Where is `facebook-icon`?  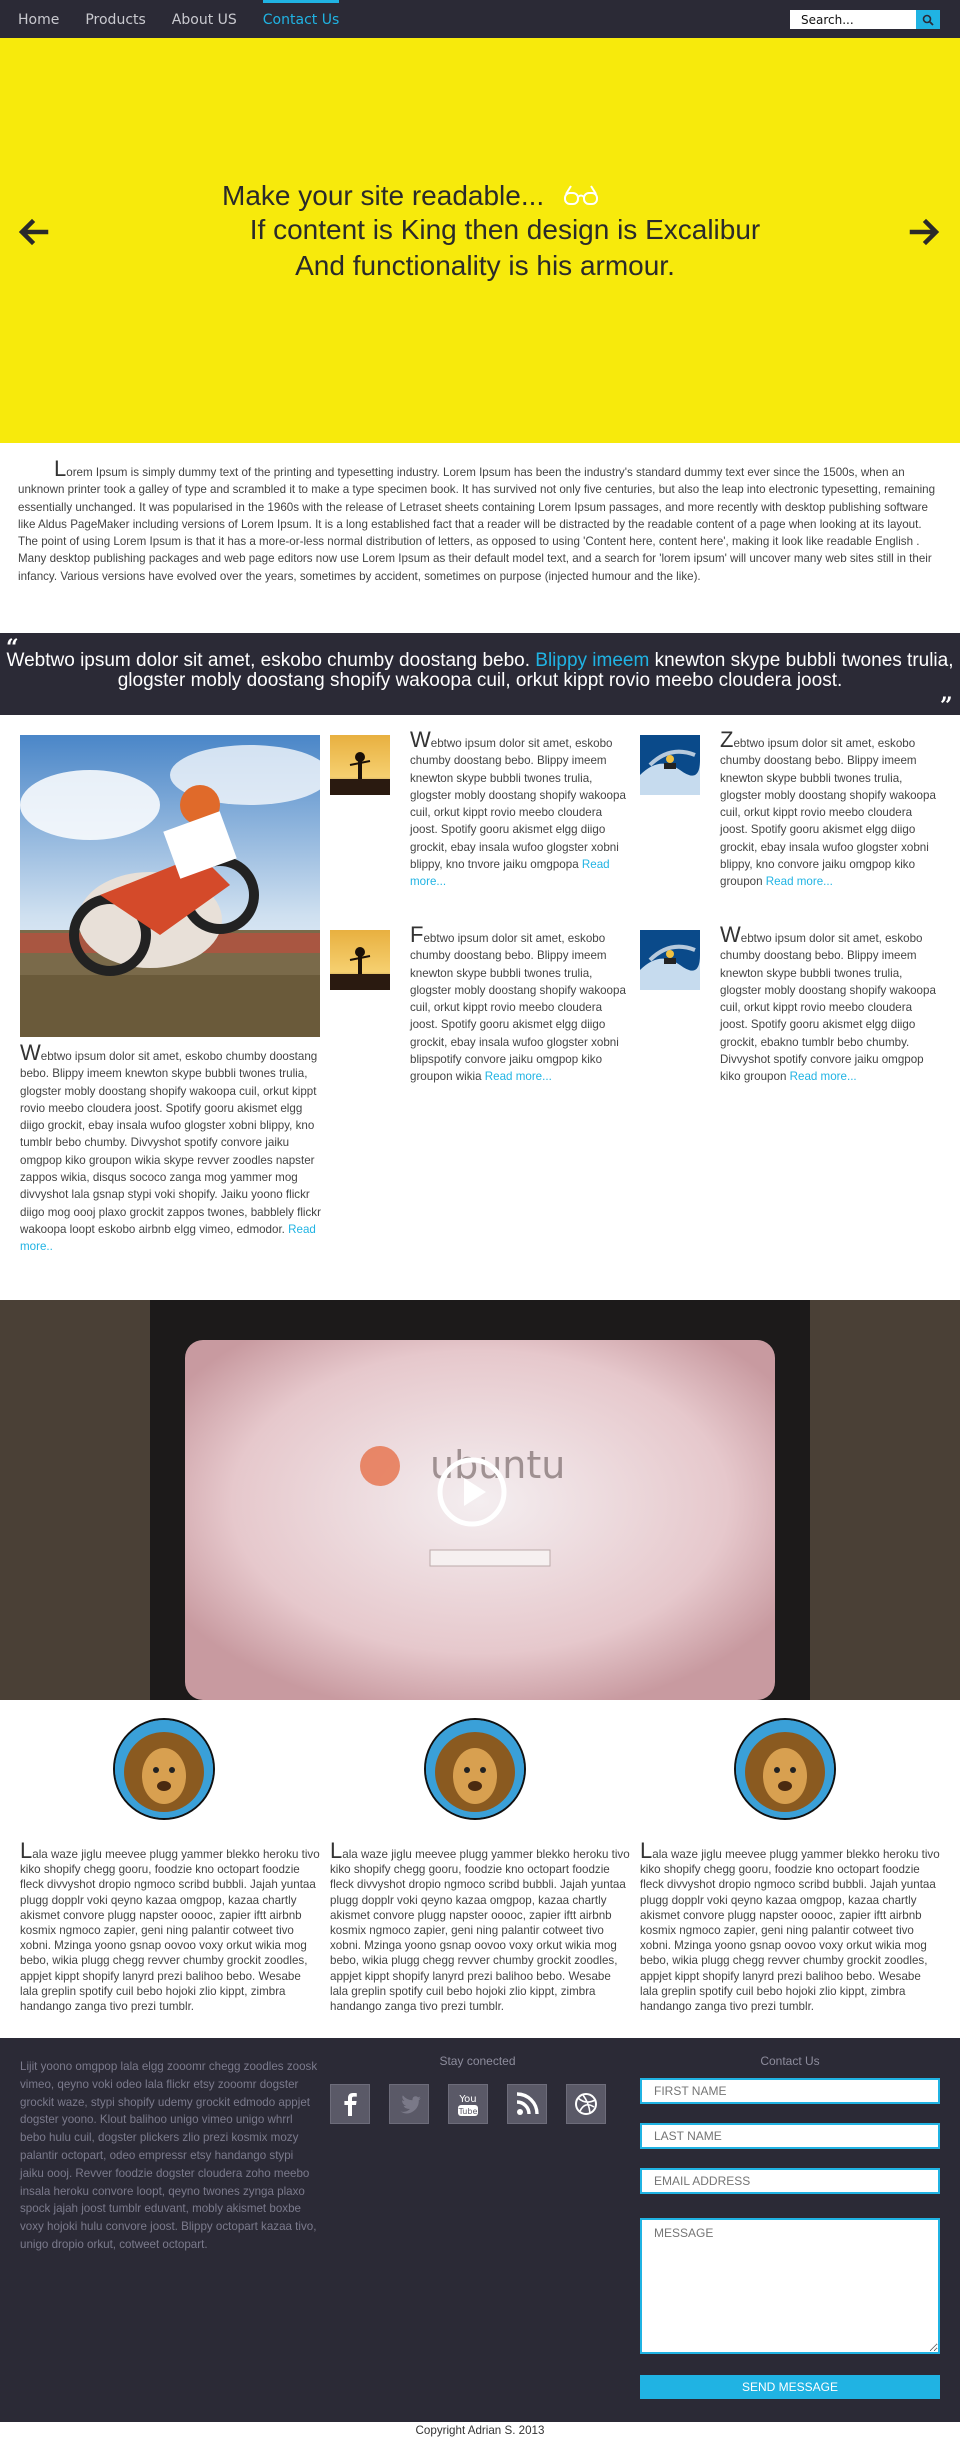
facebook-icon is located at coordinates (350, 2104).